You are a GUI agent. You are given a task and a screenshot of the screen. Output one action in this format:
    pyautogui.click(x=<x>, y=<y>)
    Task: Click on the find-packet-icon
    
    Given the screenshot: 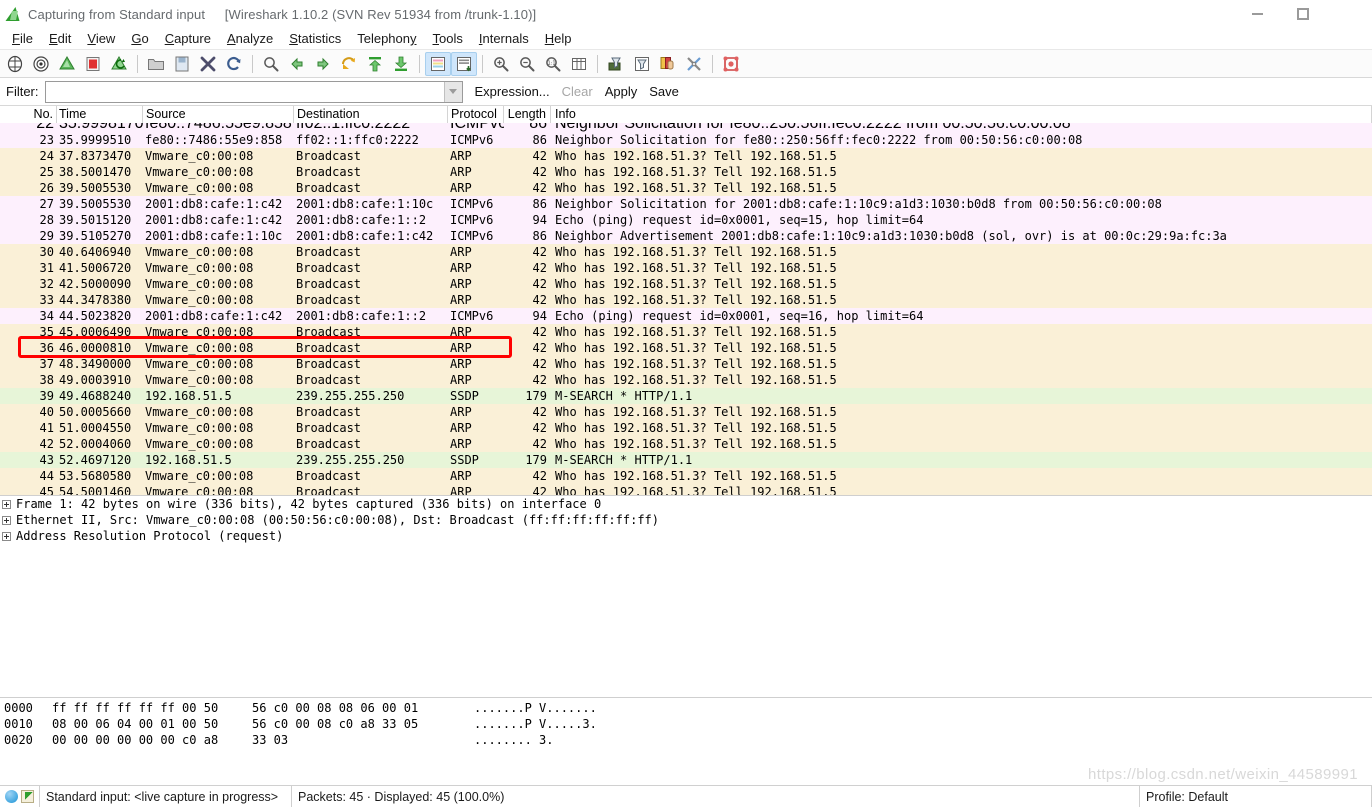 What is the action you would take?
    pyautogui.click(x=271, y=64)
    